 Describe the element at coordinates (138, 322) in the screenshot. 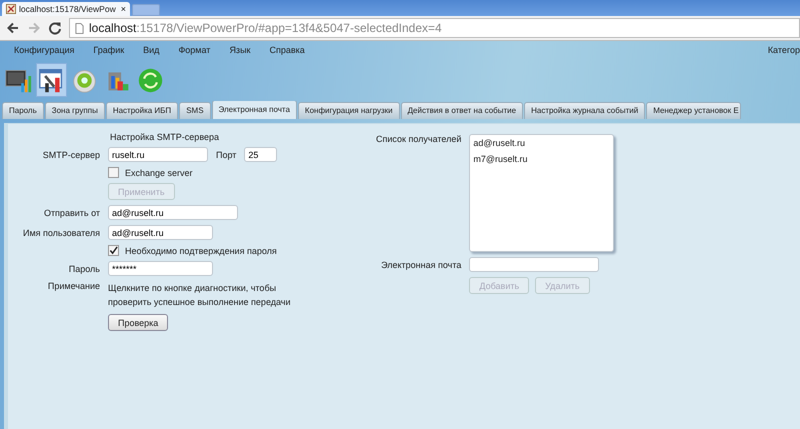

I see `test-button: Проверка` at that location.